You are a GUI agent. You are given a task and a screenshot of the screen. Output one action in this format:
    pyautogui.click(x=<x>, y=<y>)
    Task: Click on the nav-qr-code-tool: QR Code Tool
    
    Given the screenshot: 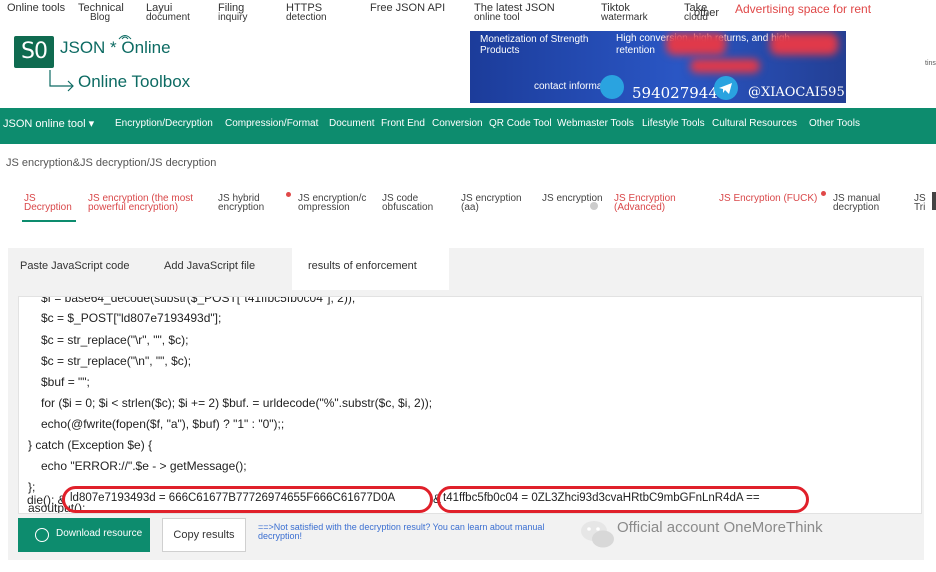 What is the action you would take?
    pyautogui.click(x=520, y=123)
    